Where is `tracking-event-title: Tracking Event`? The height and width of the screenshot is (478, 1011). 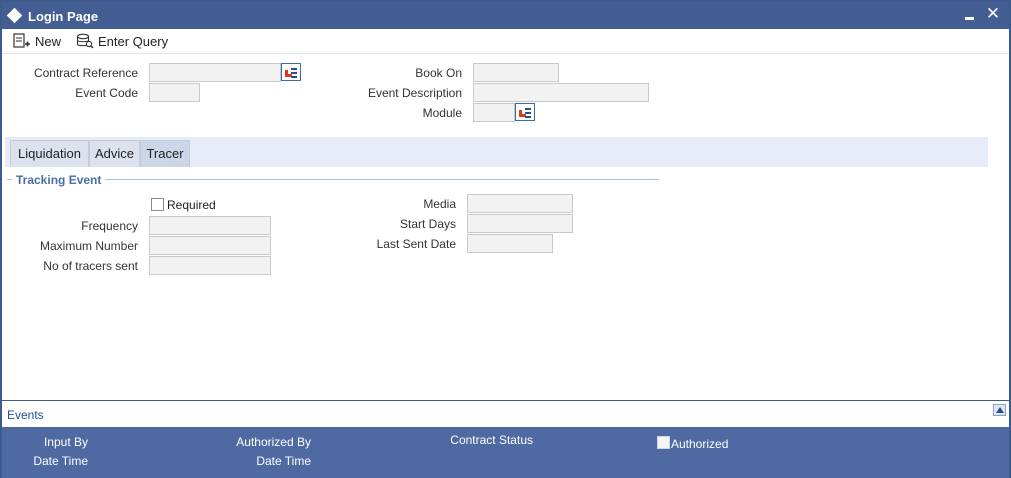 tracking-event-title: Tracking Event is located at coordinates (59, 180).